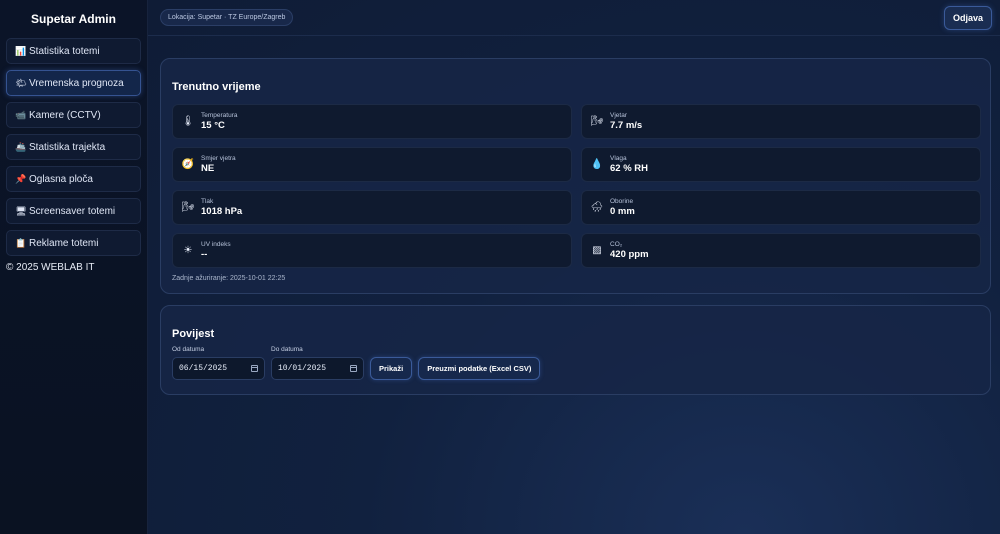  Describe the element at coordinates (781, 207) in the screenshot. I see `tile-precipitation: 🌧 Oborine 0 mm` at that location.